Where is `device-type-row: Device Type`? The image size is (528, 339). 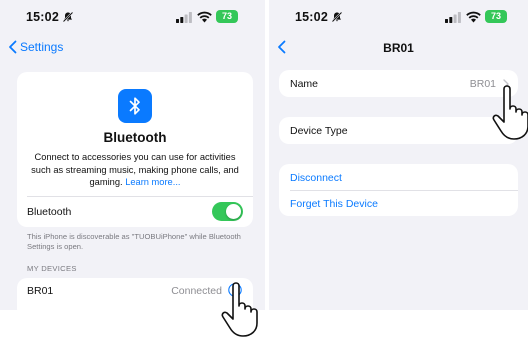
device-type-row: Device Type is located at coordinates (398, 130).